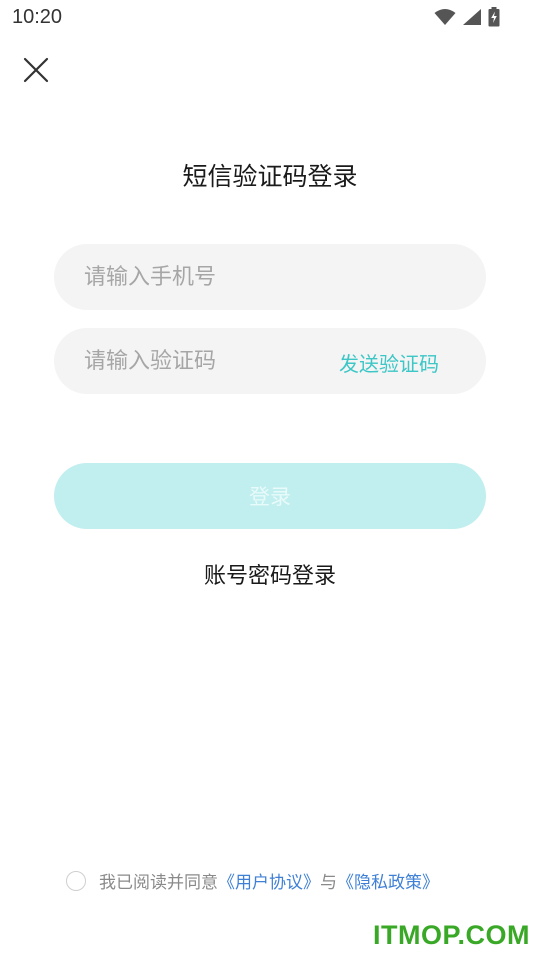 This screenshot has height=960, width=540. Describe the element at coordinates (269, 880) in the screenshot. I see `user-agreement-link: 《用户协议》` at that location.